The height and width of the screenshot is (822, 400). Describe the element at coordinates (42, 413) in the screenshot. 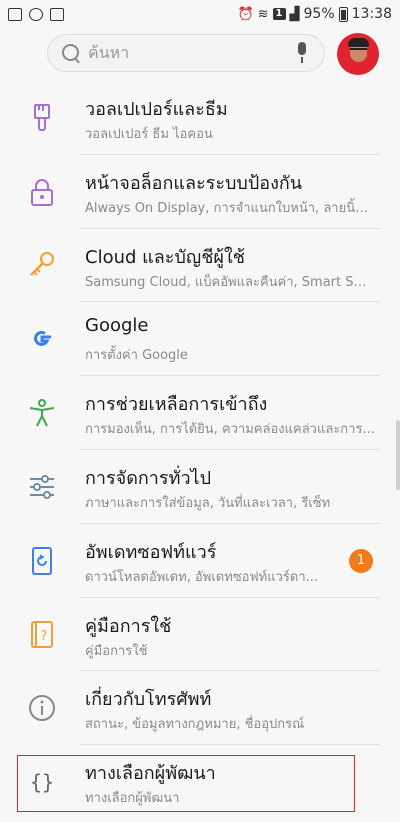

I see `accessibility-icon` at that location.